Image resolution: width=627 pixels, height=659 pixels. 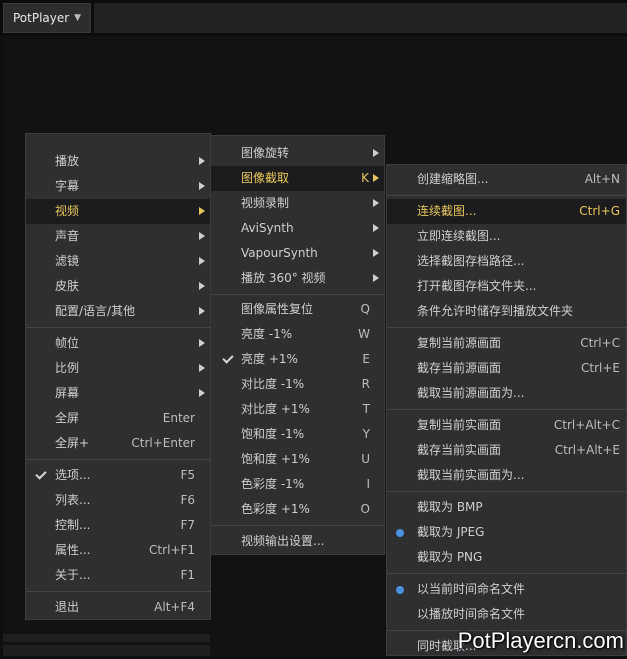 I want to click on menu-item-label: 截取为 BMP, so click(x=450, y=507).